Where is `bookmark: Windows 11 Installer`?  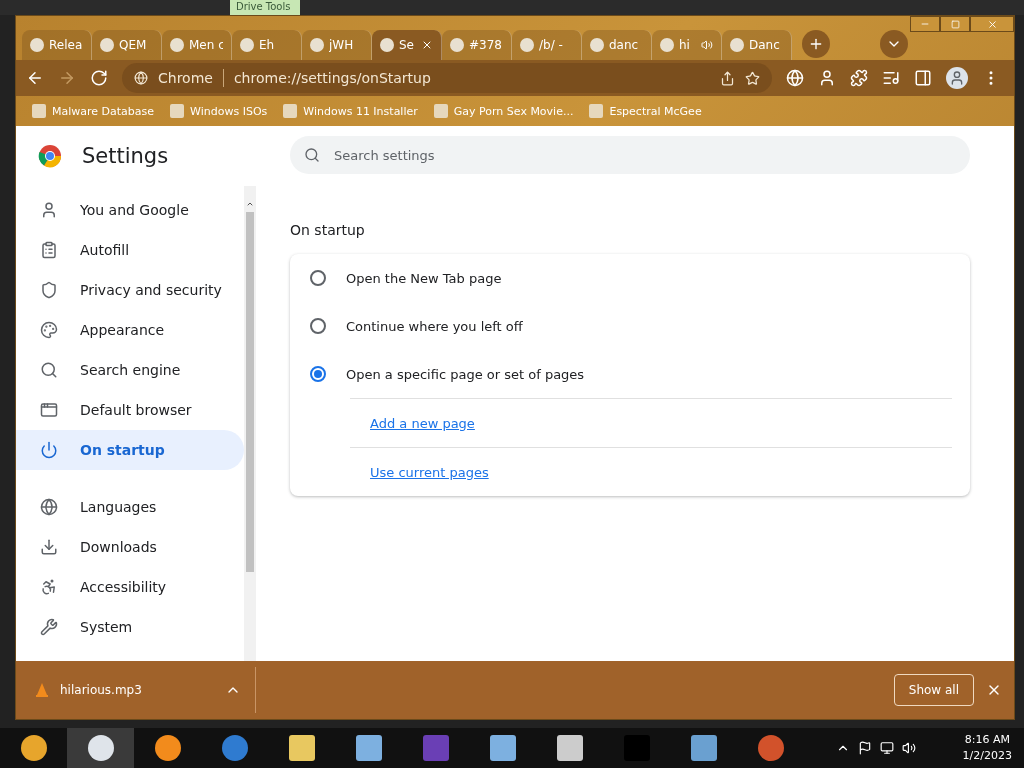
bookmark: Windows 11 Installer is located at coordinates (350, 111).